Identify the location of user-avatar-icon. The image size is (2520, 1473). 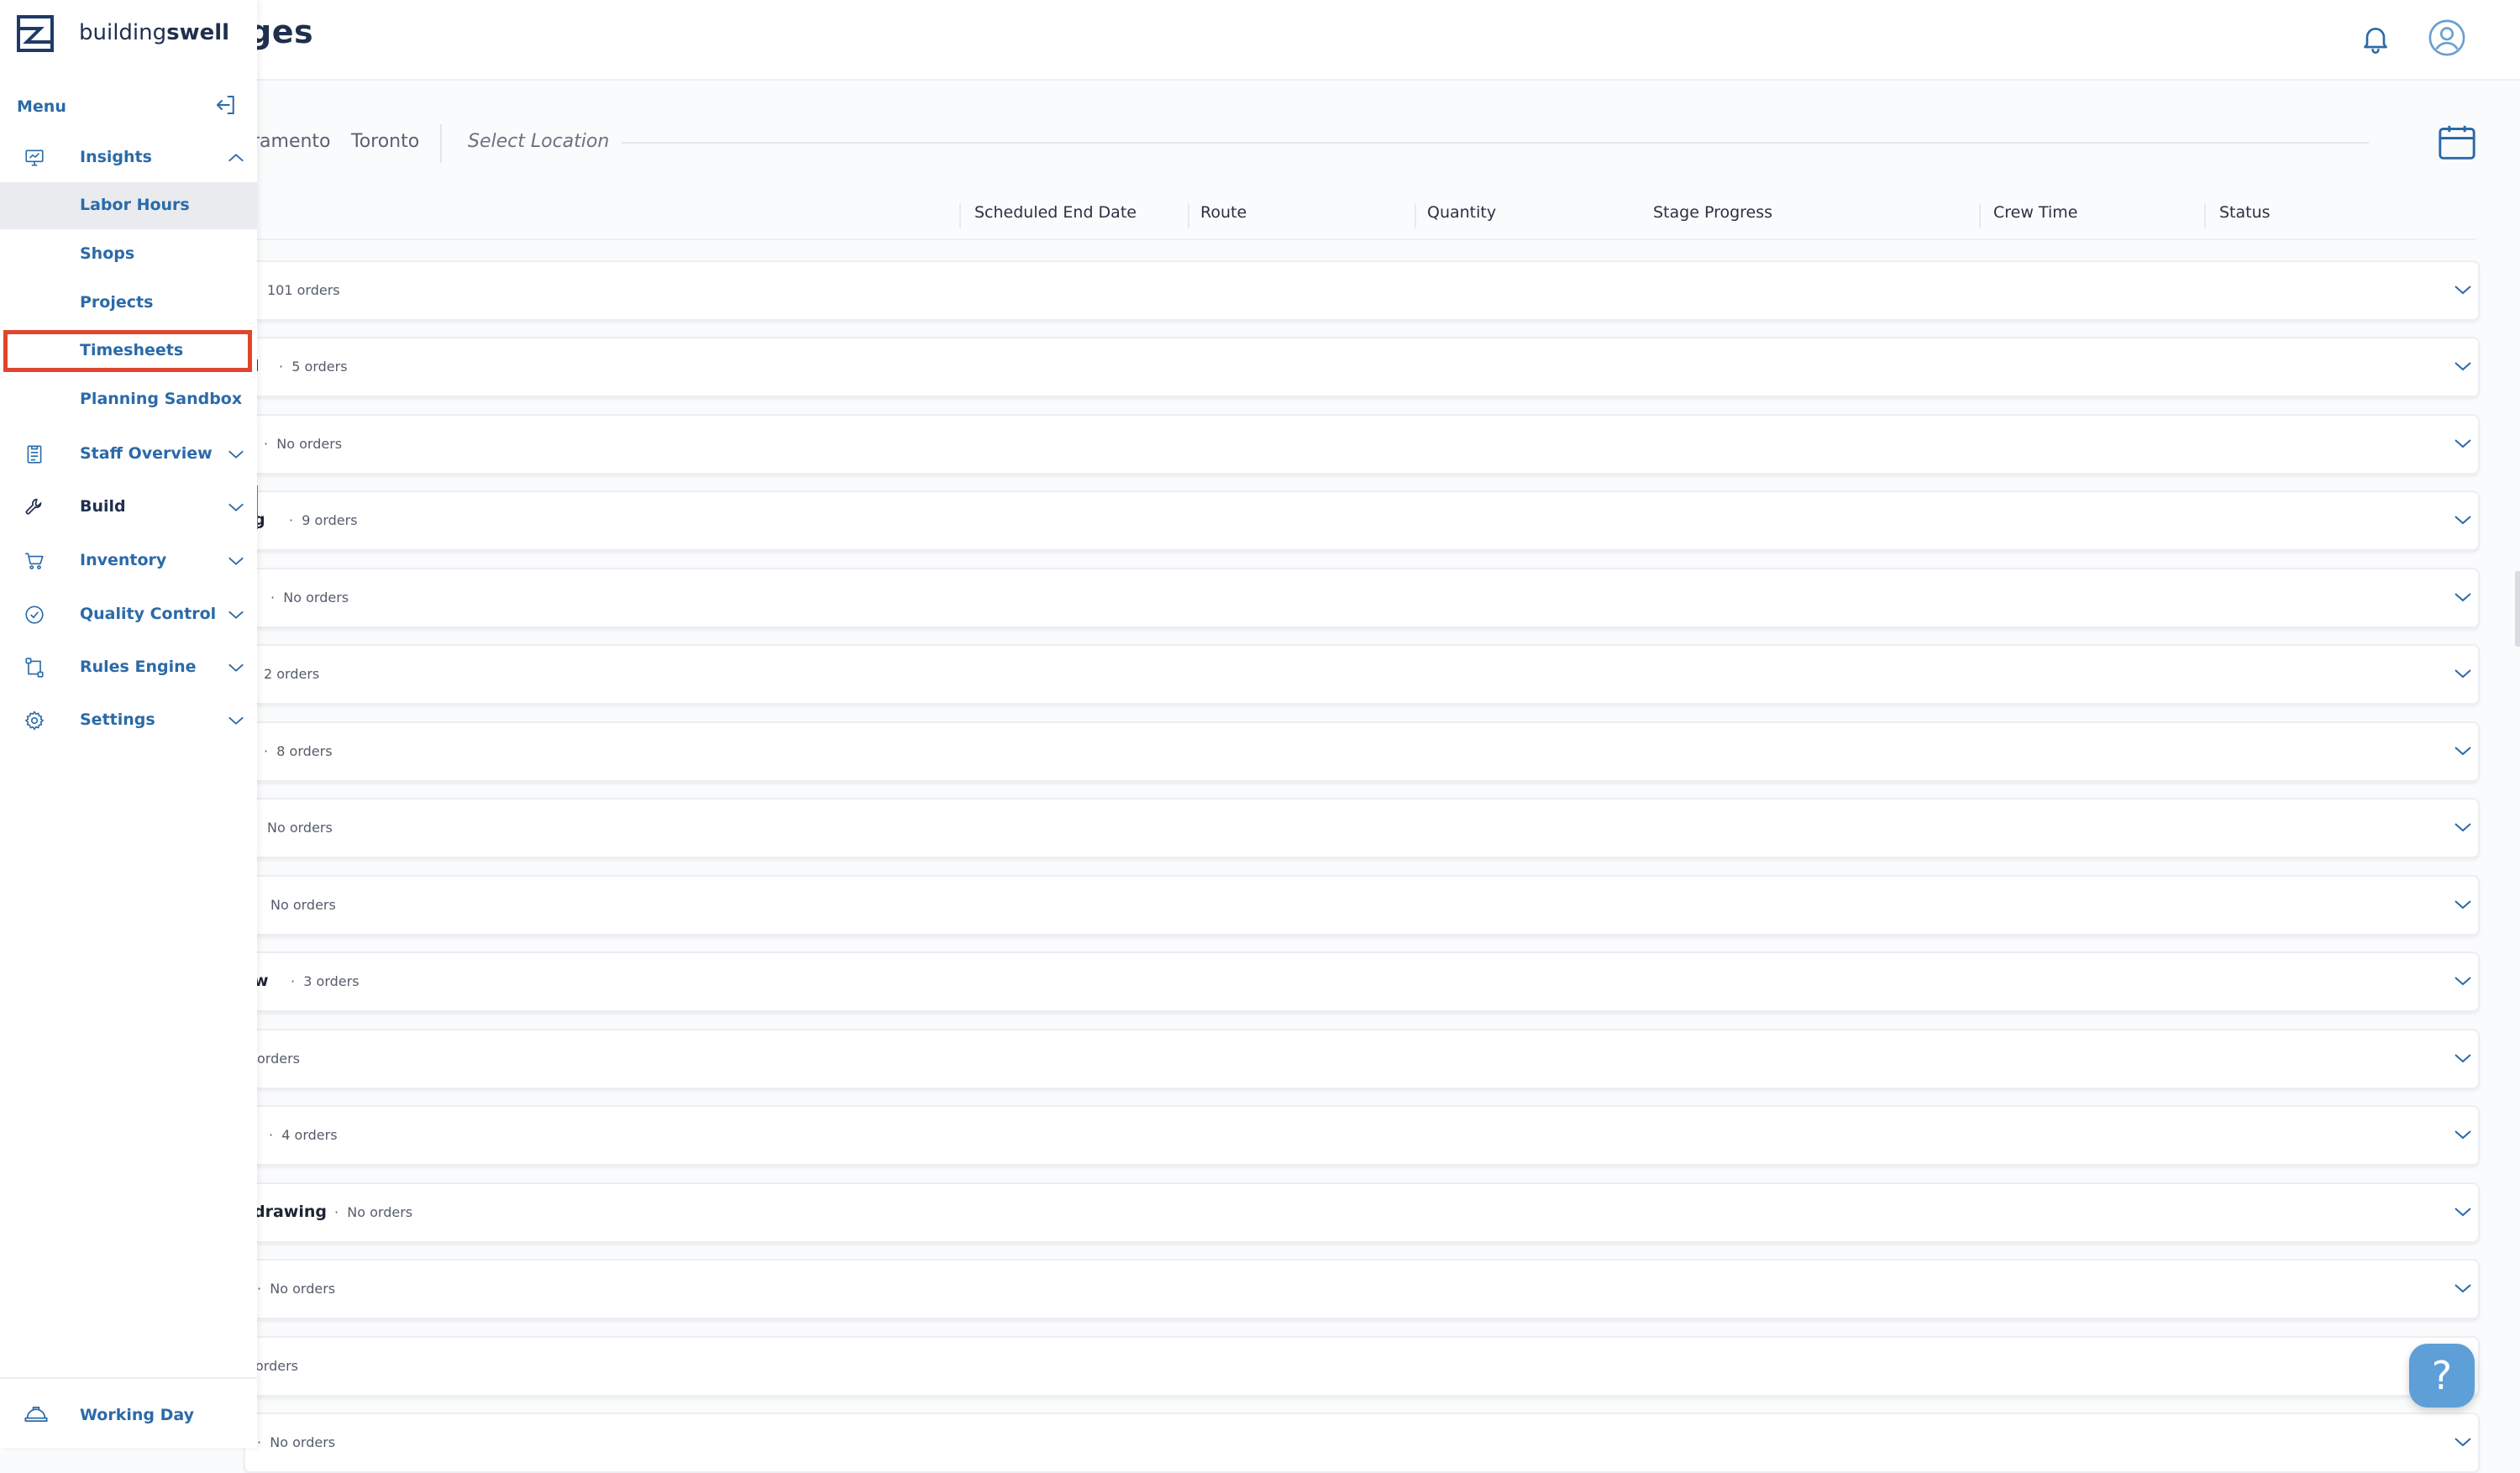
(2447, 38).